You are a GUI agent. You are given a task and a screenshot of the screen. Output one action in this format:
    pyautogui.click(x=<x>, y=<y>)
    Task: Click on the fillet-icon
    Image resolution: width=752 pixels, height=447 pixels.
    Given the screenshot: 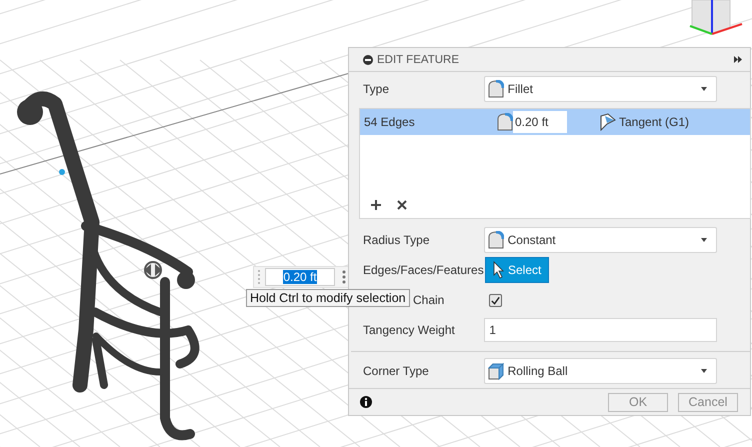 What is the action you would take?
    pyautogui.click(x=496, y=89)
    